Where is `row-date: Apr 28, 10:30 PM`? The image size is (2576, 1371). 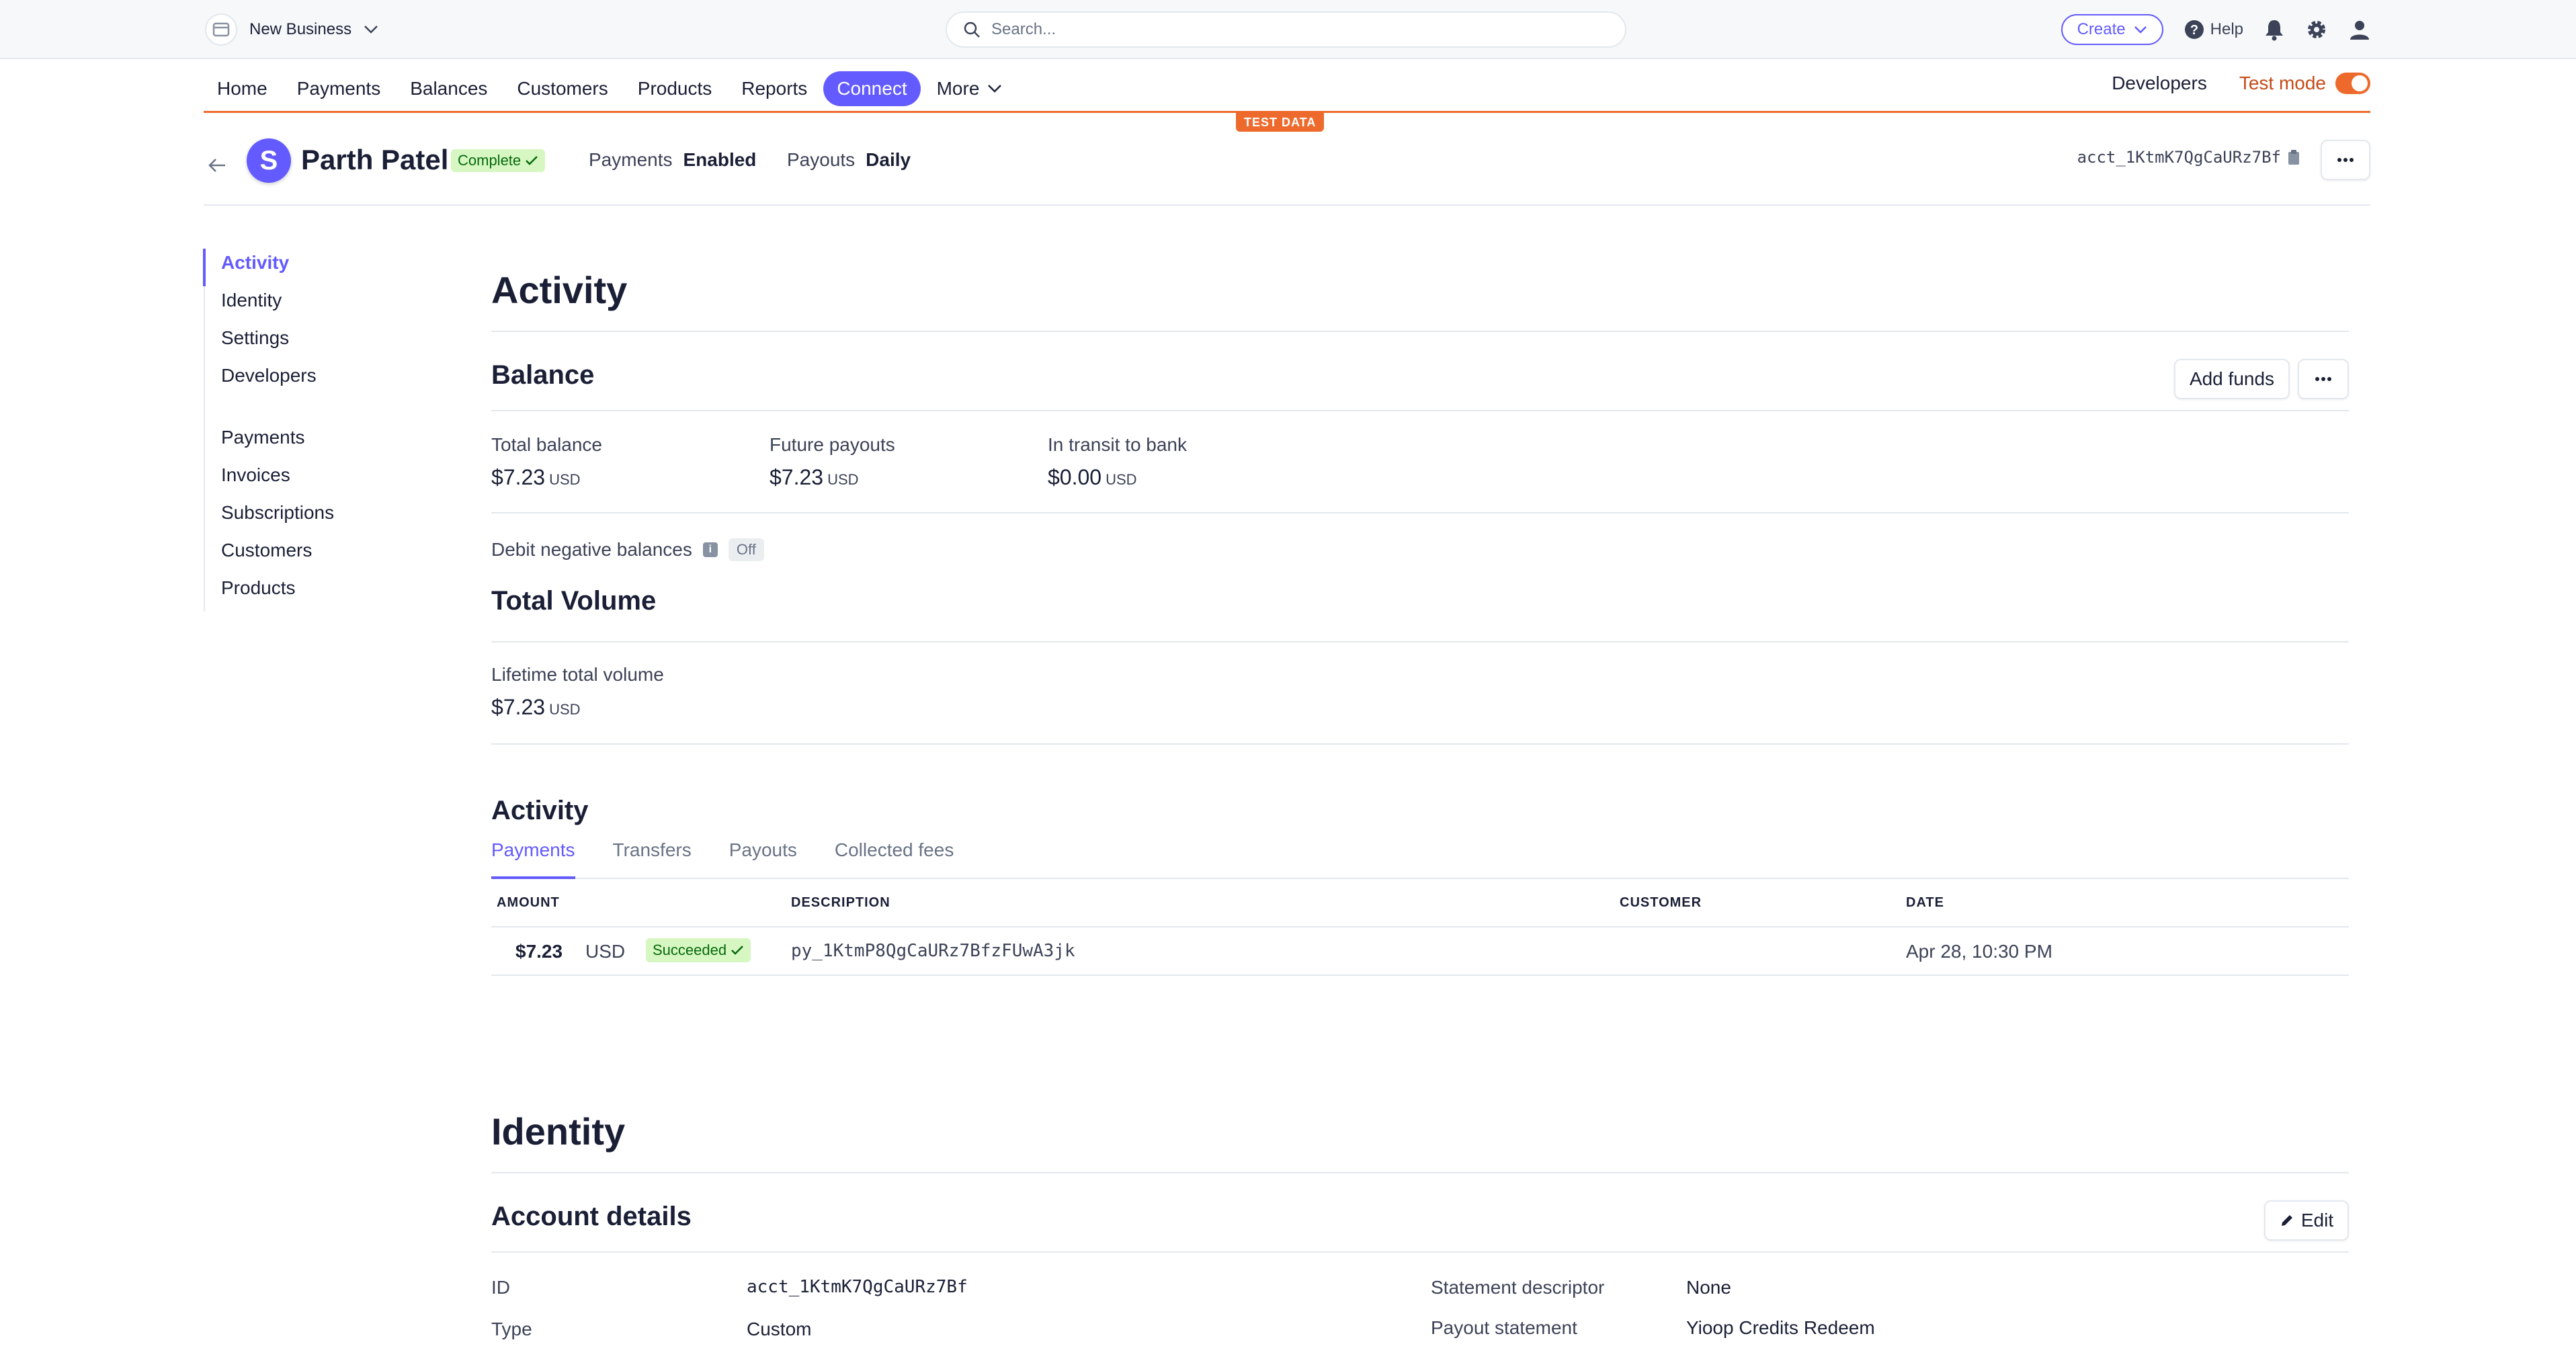
row-date: Apr 28, 10:30 PM is located at coordinates (1979, 951).